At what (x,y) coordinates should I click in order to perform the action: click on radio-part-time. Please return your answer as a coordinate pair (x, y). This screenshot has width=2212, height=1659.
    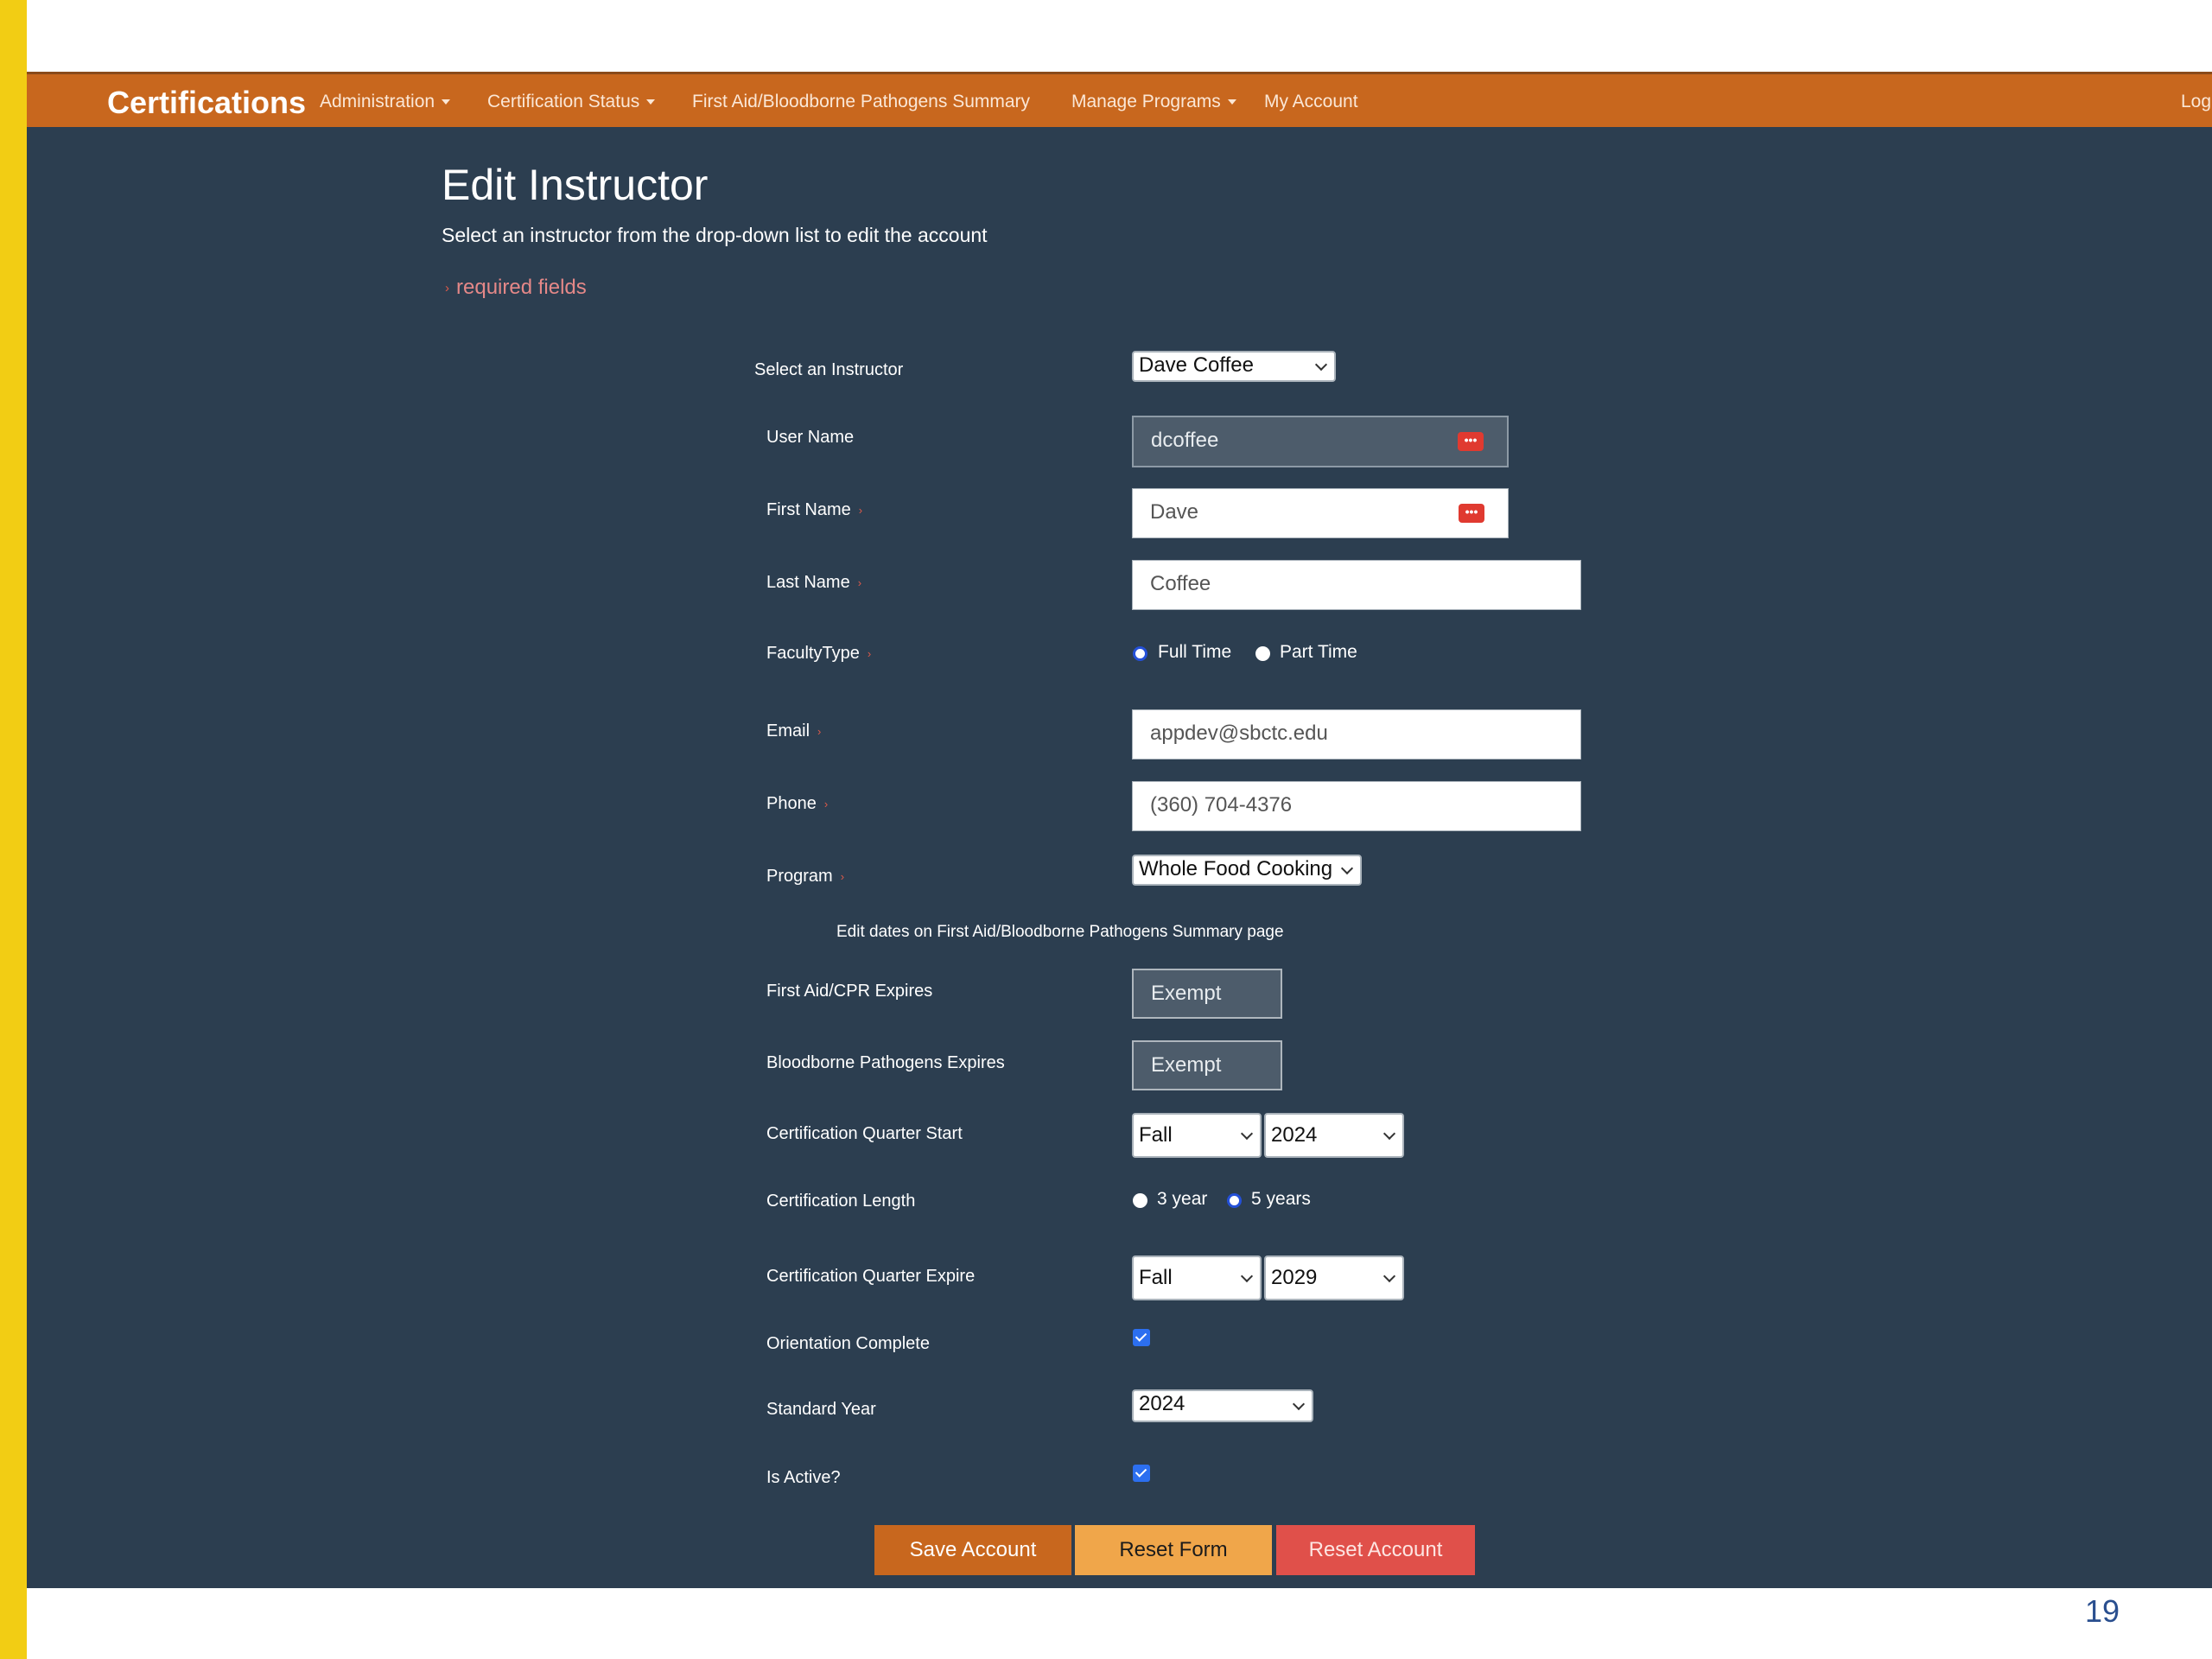
    Looking at the image, I should click on (1262, 653).